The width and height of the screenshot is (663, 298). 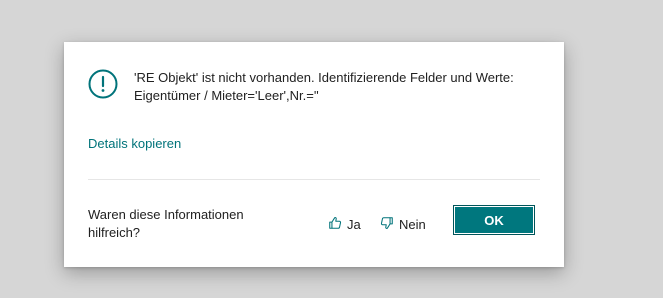 I want to click on feedback-yes-label: Ja, so click(x=354, y=224).